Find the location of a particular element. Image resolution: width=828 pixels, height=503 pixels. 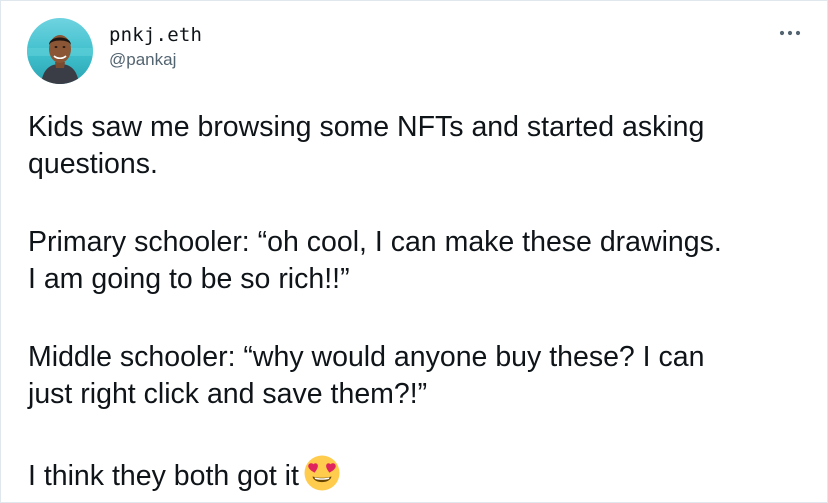

more-horizontal-icon is located at coordinates (790, 33).